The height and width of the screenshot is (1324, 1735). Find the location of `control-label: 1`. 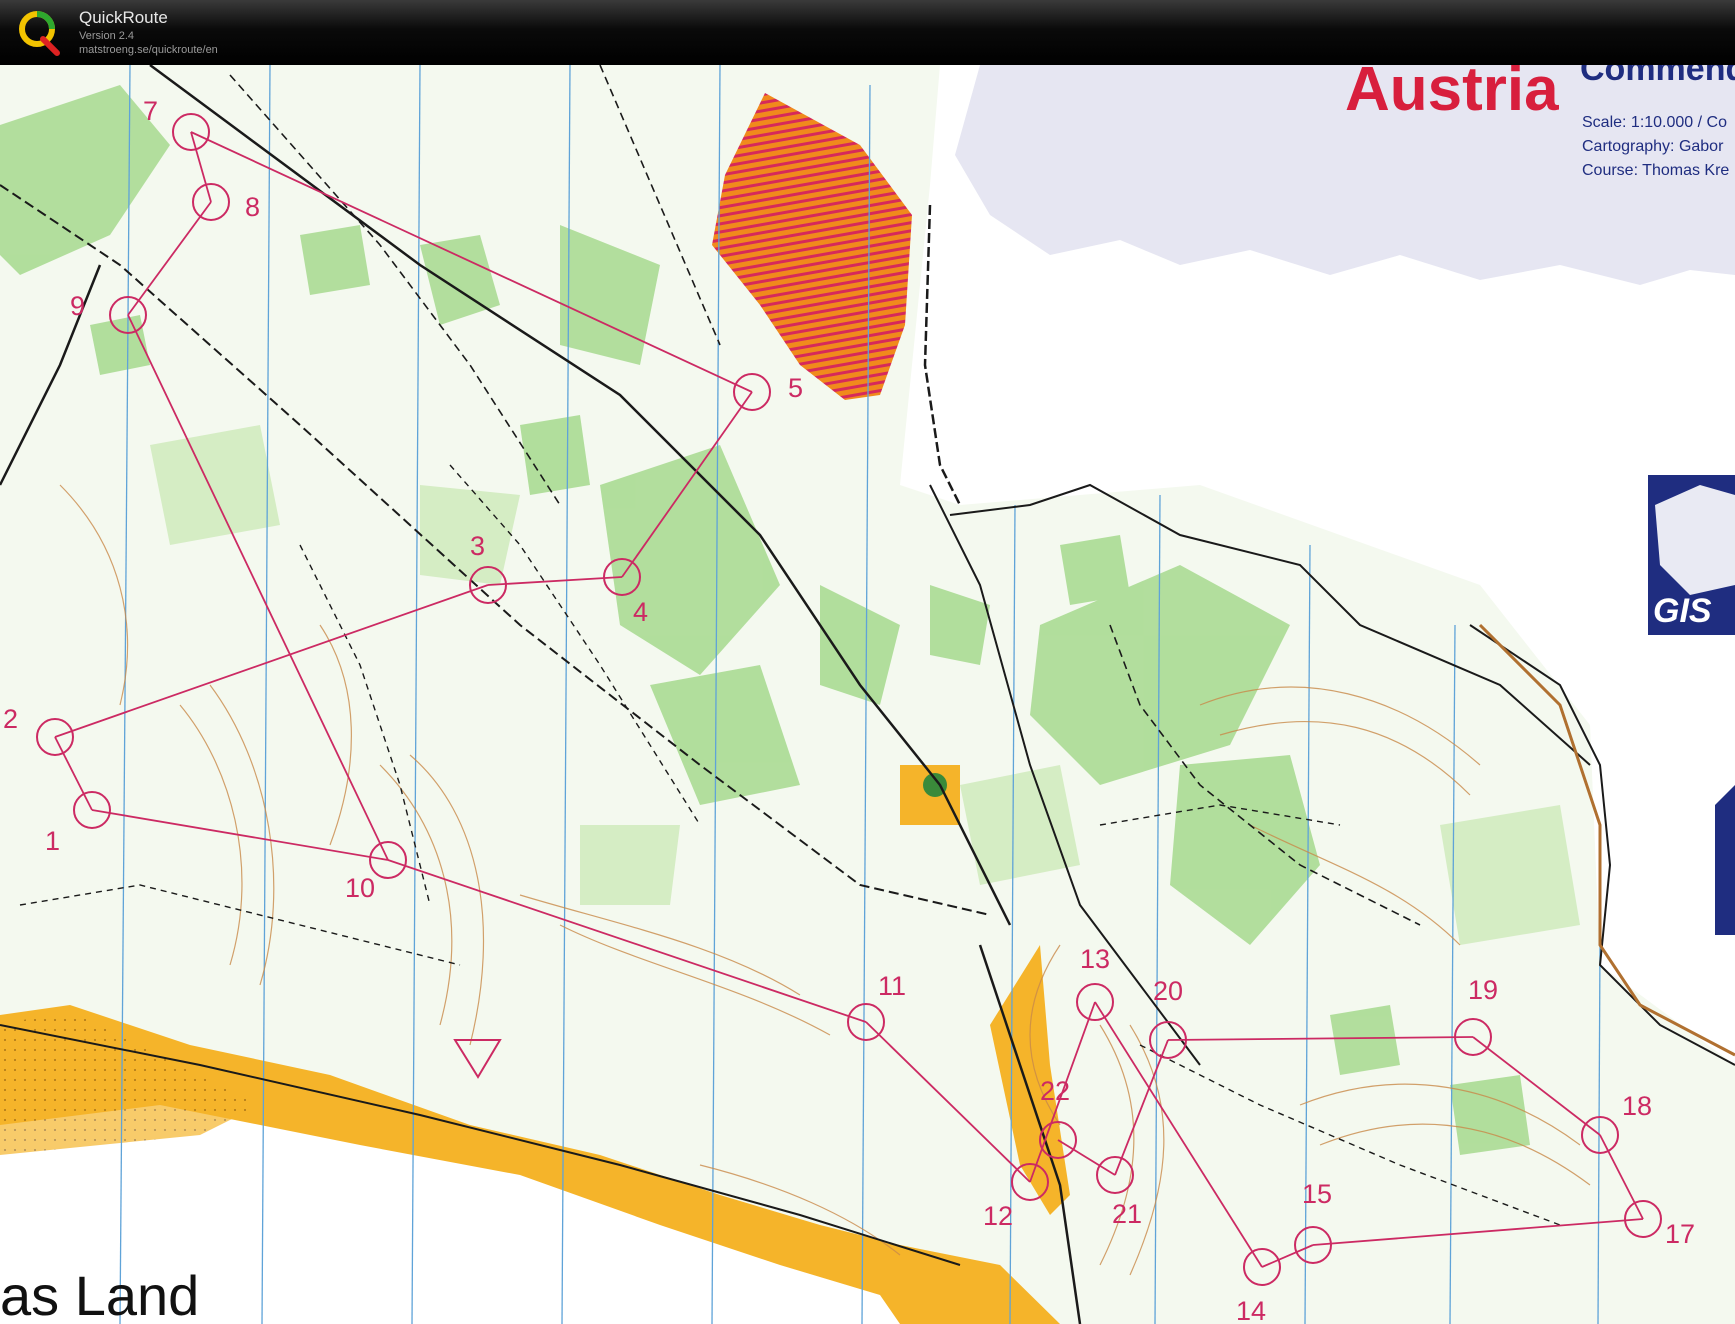

control-label: 1 is located at coordinates (52, 841).